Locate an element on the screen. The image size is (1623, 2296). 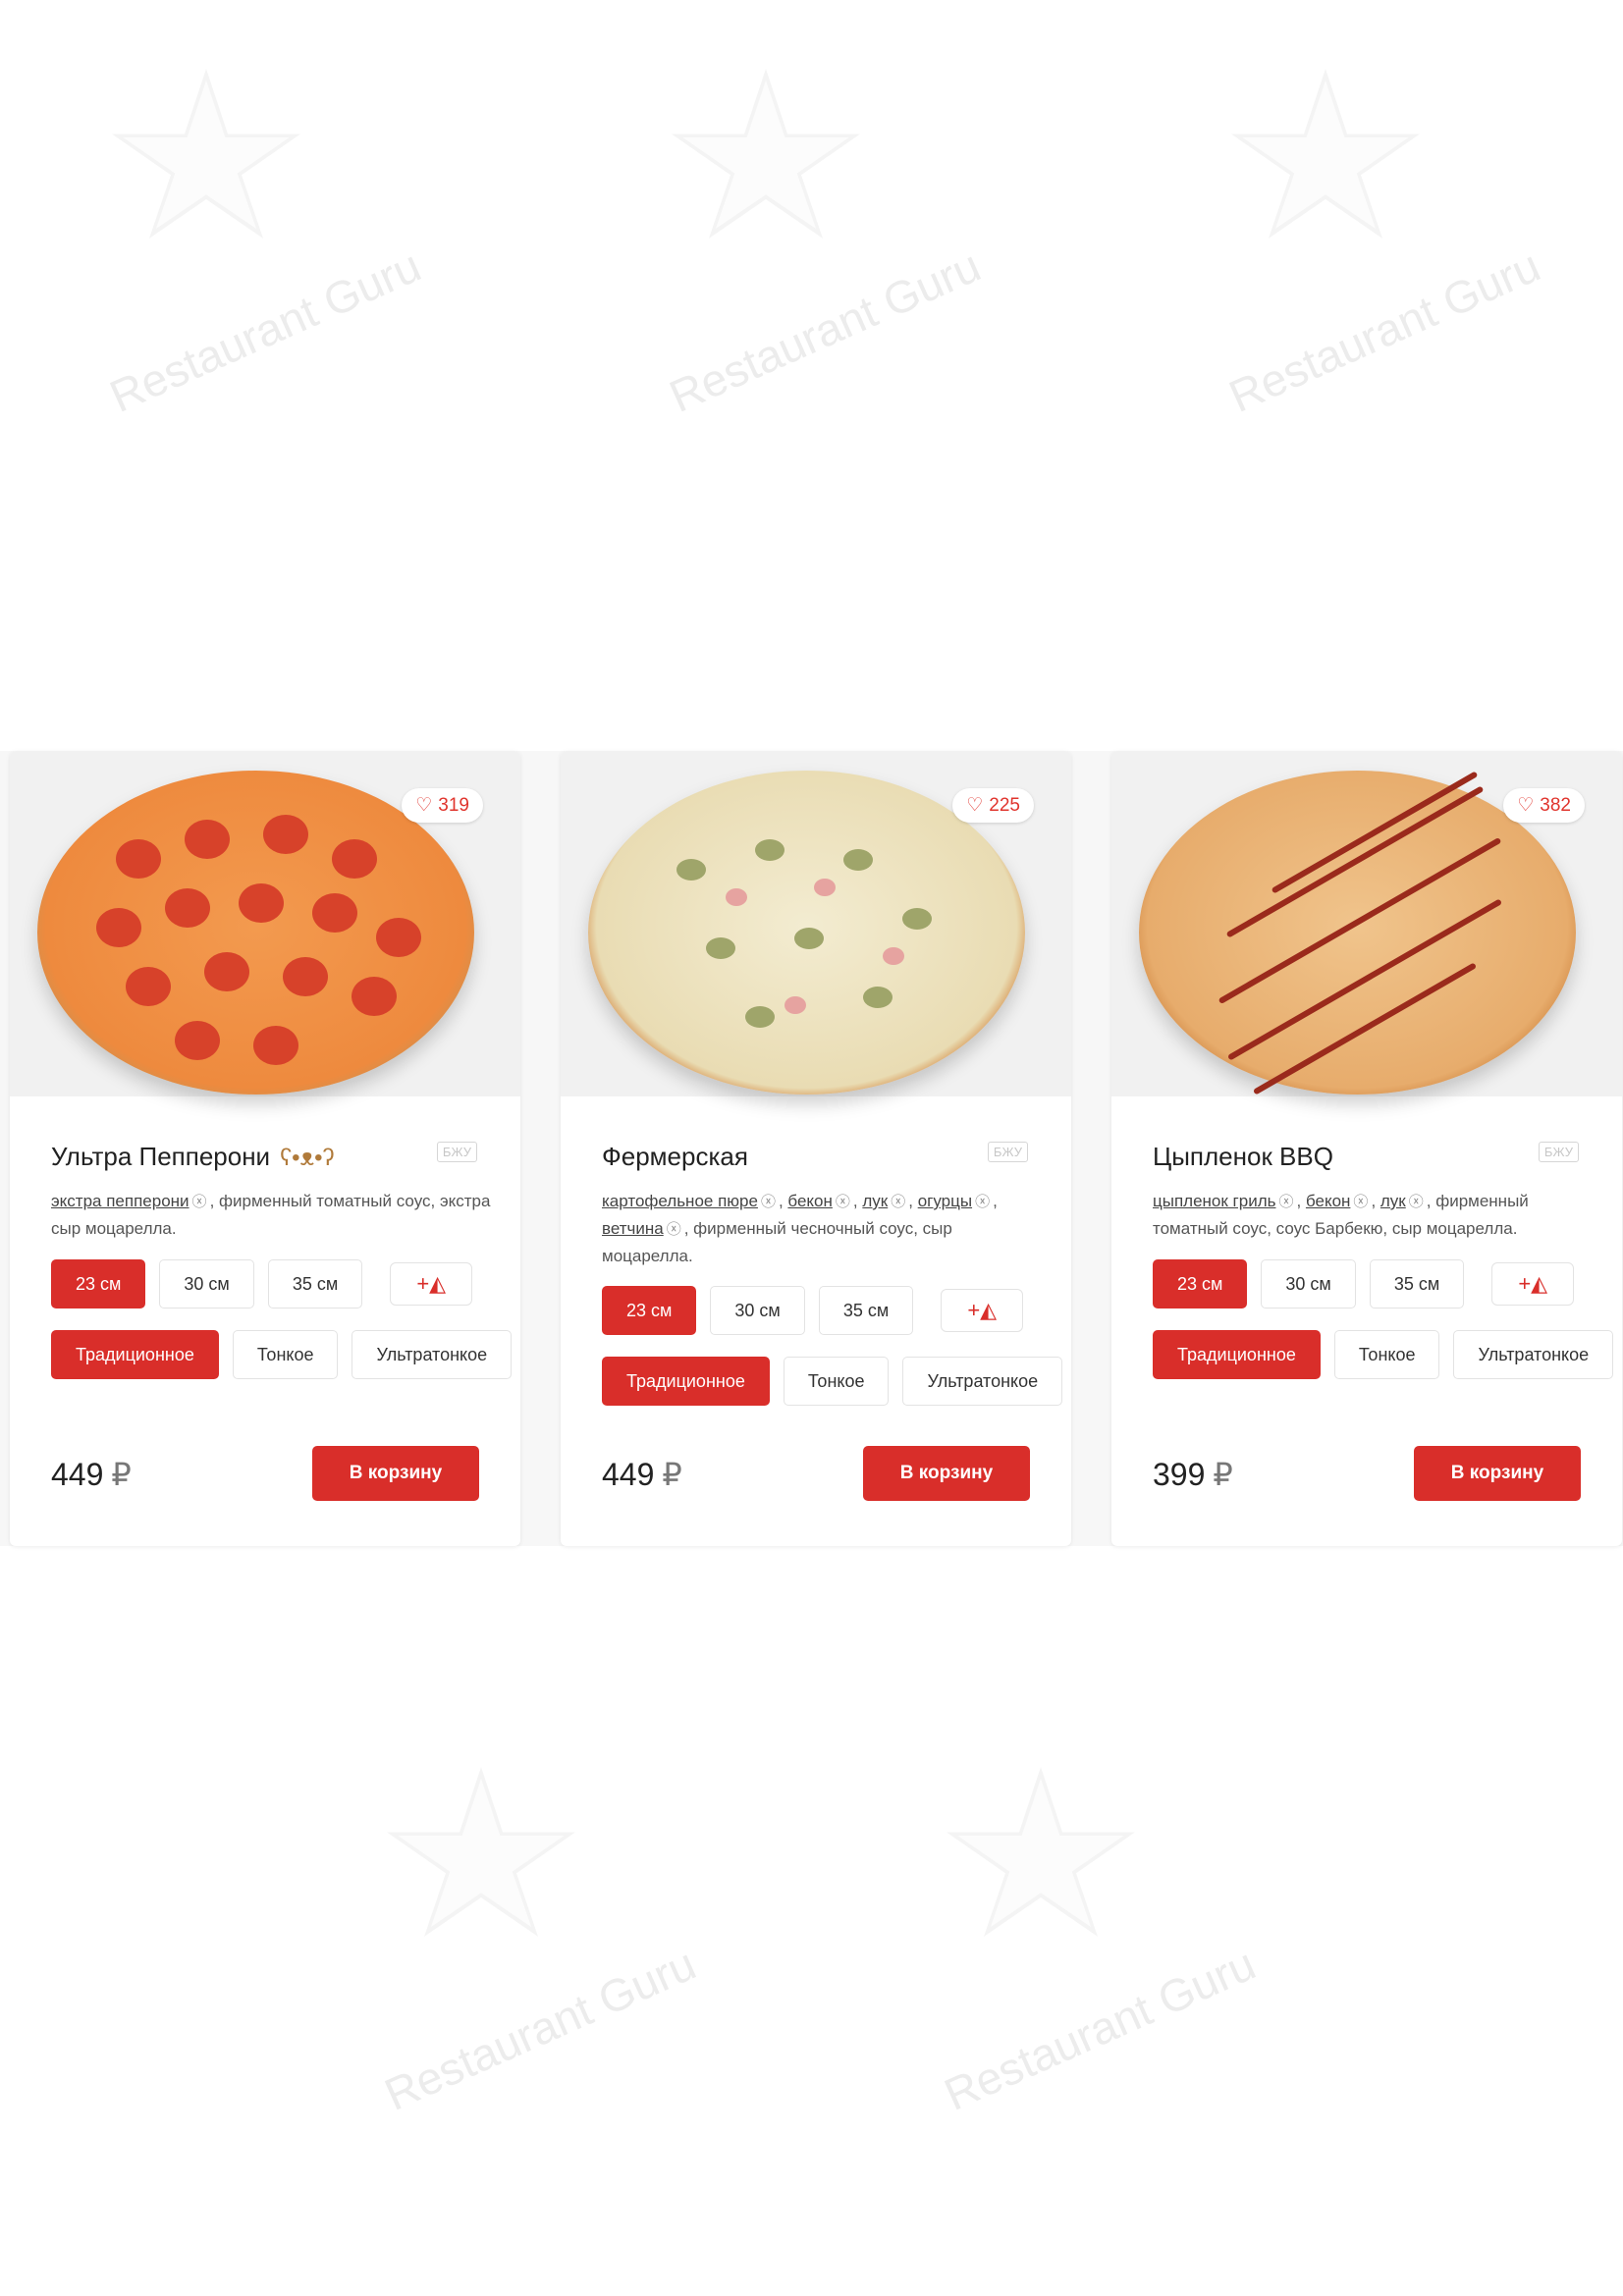
product-name: Цыпленок BBQ is located at coordinates (1243, 1157).